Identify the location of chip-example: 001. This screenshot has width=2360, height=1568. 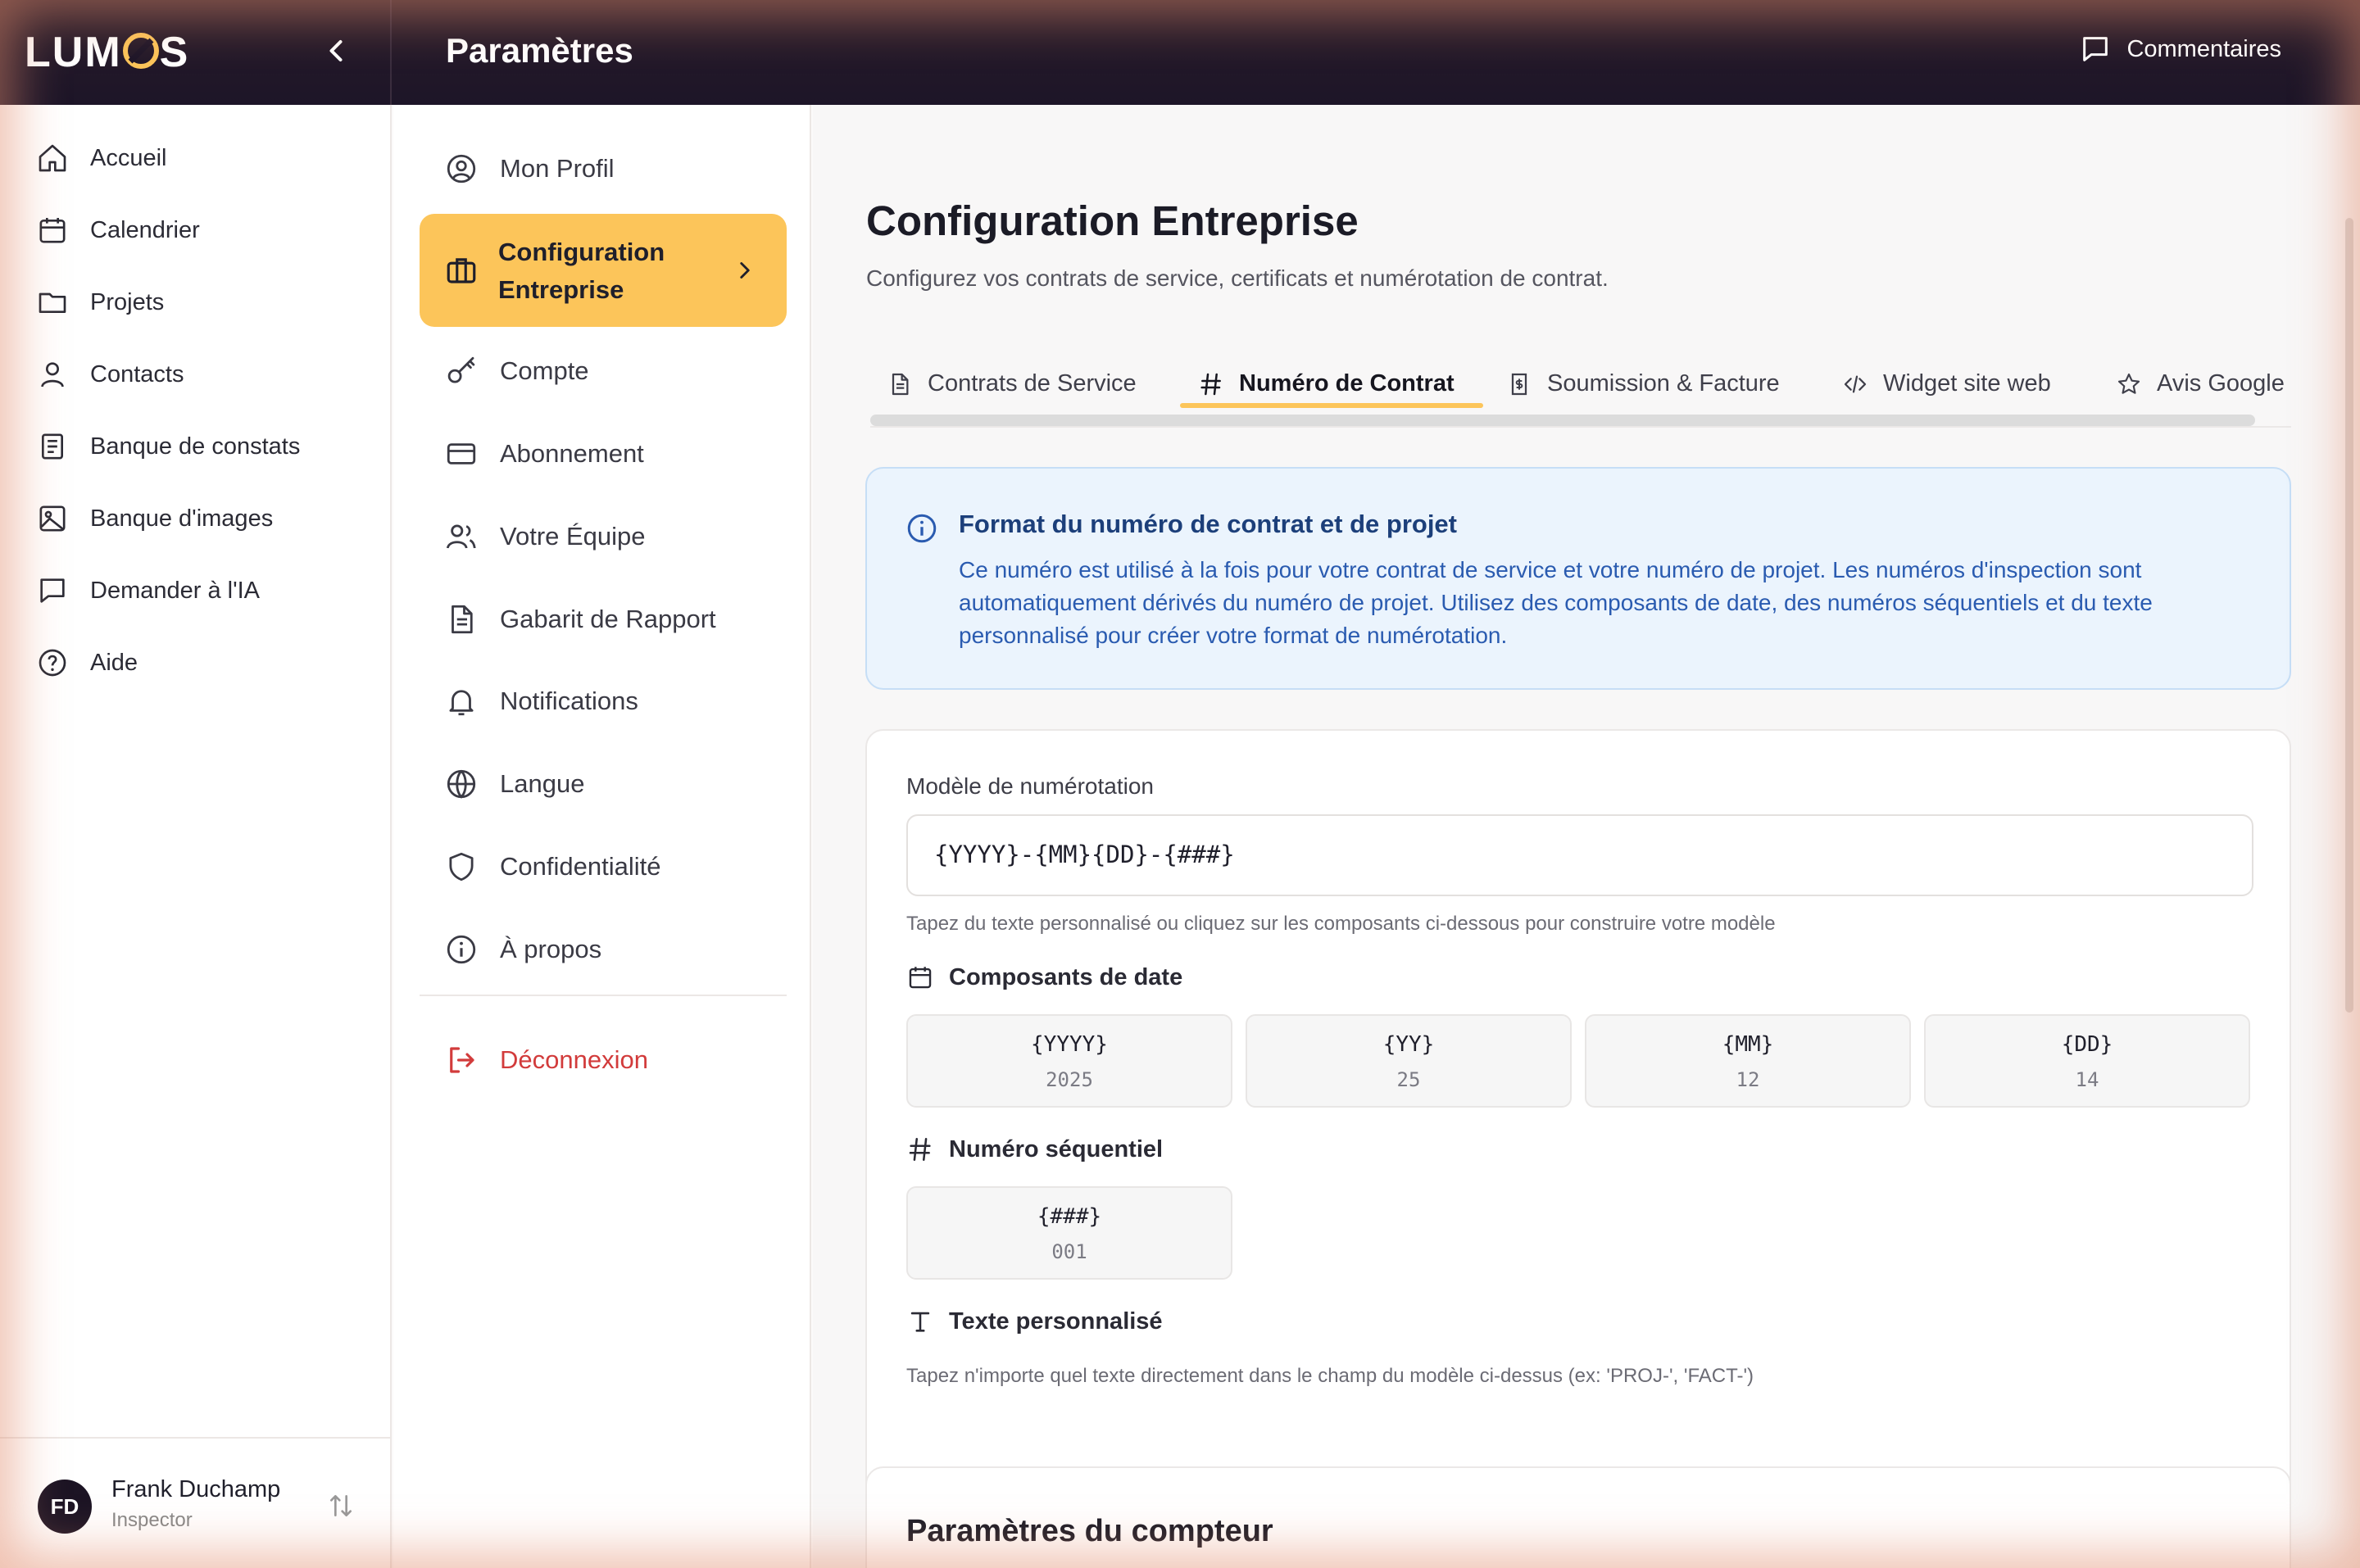
(1069, 1251).